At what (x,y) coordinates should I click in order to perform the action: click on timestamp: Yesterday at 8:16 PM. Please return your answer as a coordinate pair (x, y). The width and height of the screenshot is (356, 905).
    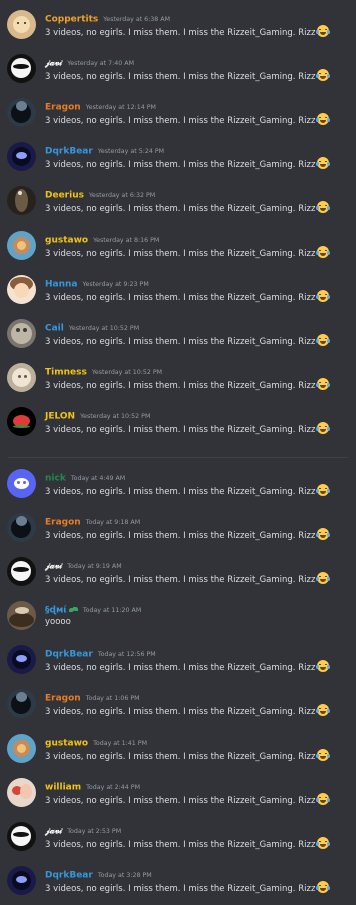
    Looking at the image, I should click on (126, 240).